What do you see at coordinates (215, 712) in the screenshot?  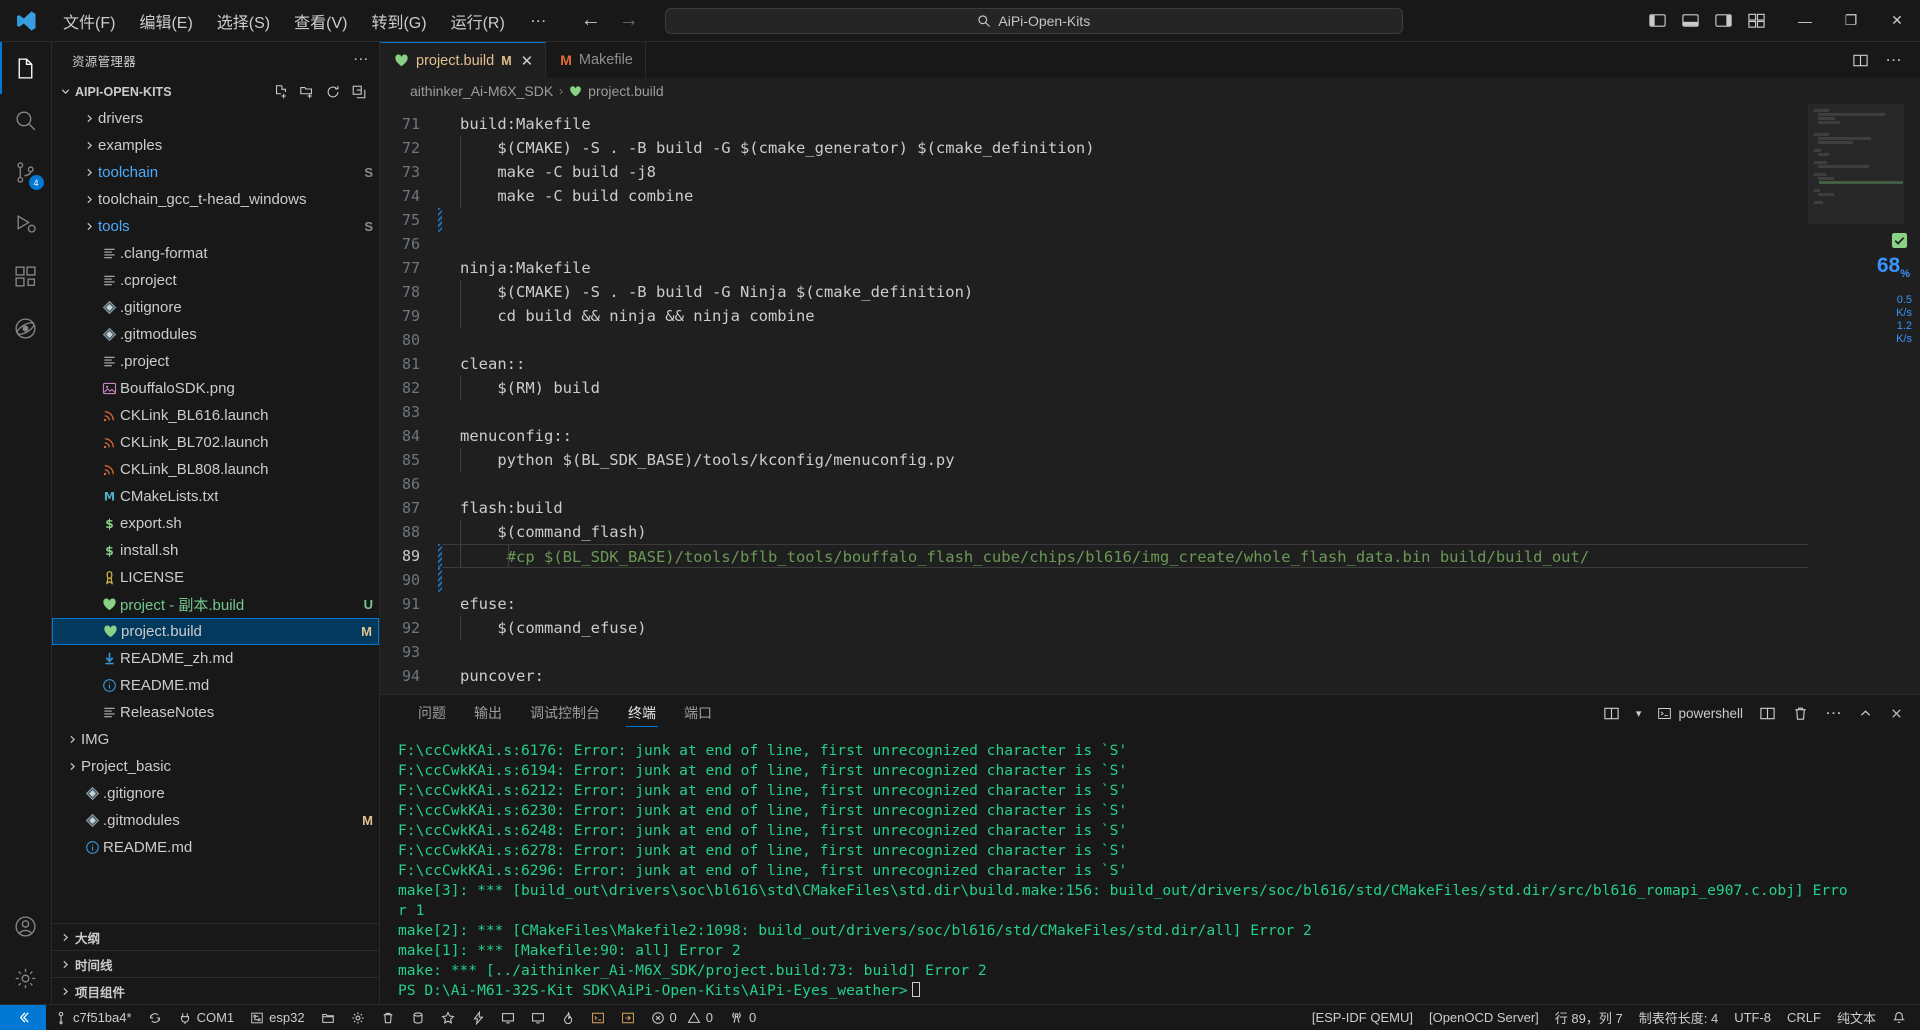 I see `tree-file-row: ReleaseNotes` at bounding box center [215, 712].